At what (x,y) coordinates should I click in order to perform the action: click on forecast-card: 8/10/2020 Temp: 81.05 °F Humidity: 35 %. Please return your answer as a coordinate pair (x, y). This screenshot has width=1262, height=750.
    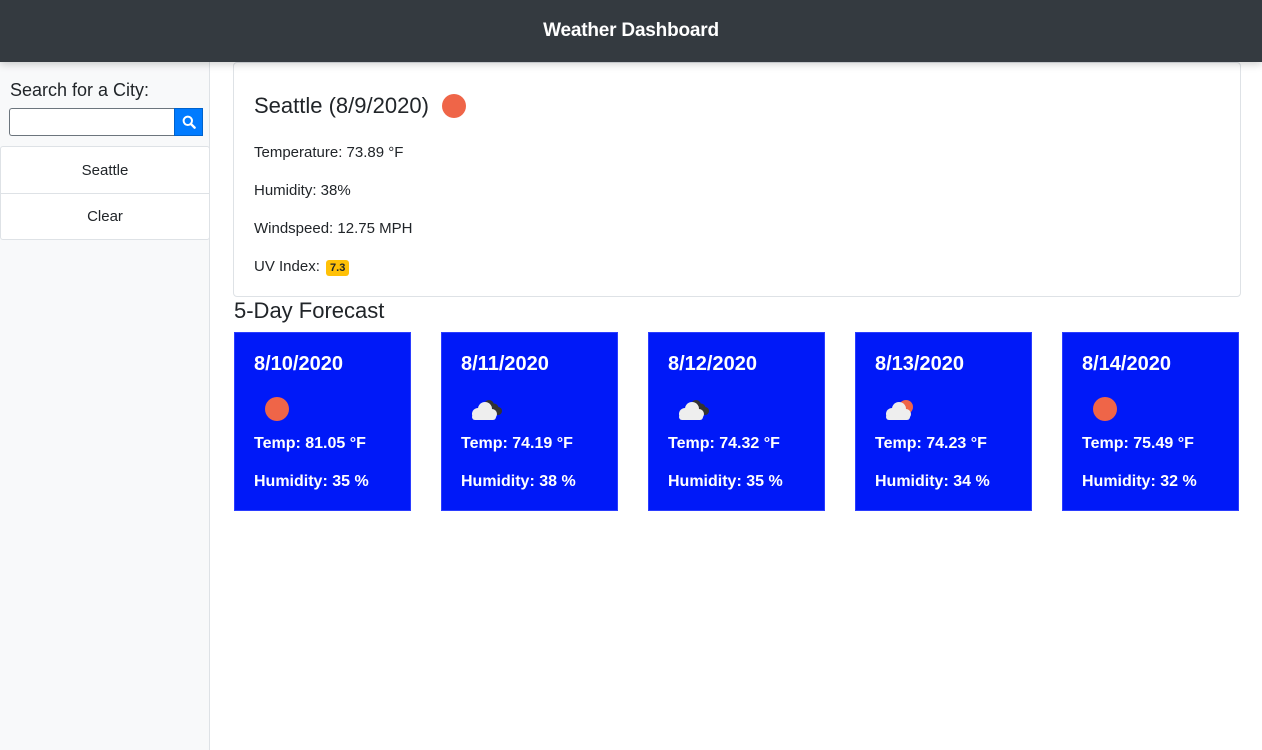
    Looking at the image, I should click on (322, 421).